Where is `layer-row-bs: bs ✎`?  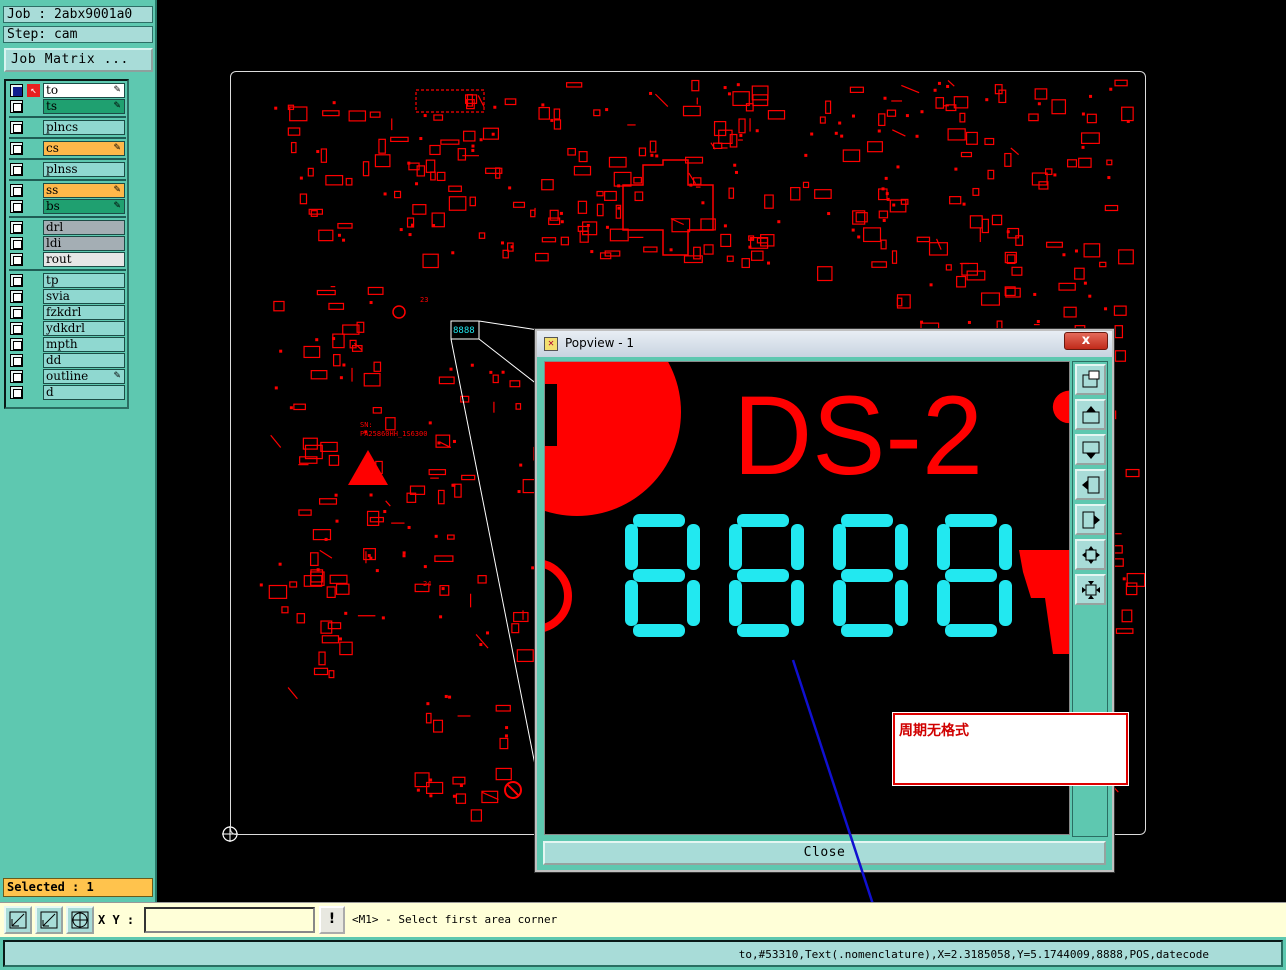
layer-row-bs: bs ✎ is located at coordinates (67, 206).